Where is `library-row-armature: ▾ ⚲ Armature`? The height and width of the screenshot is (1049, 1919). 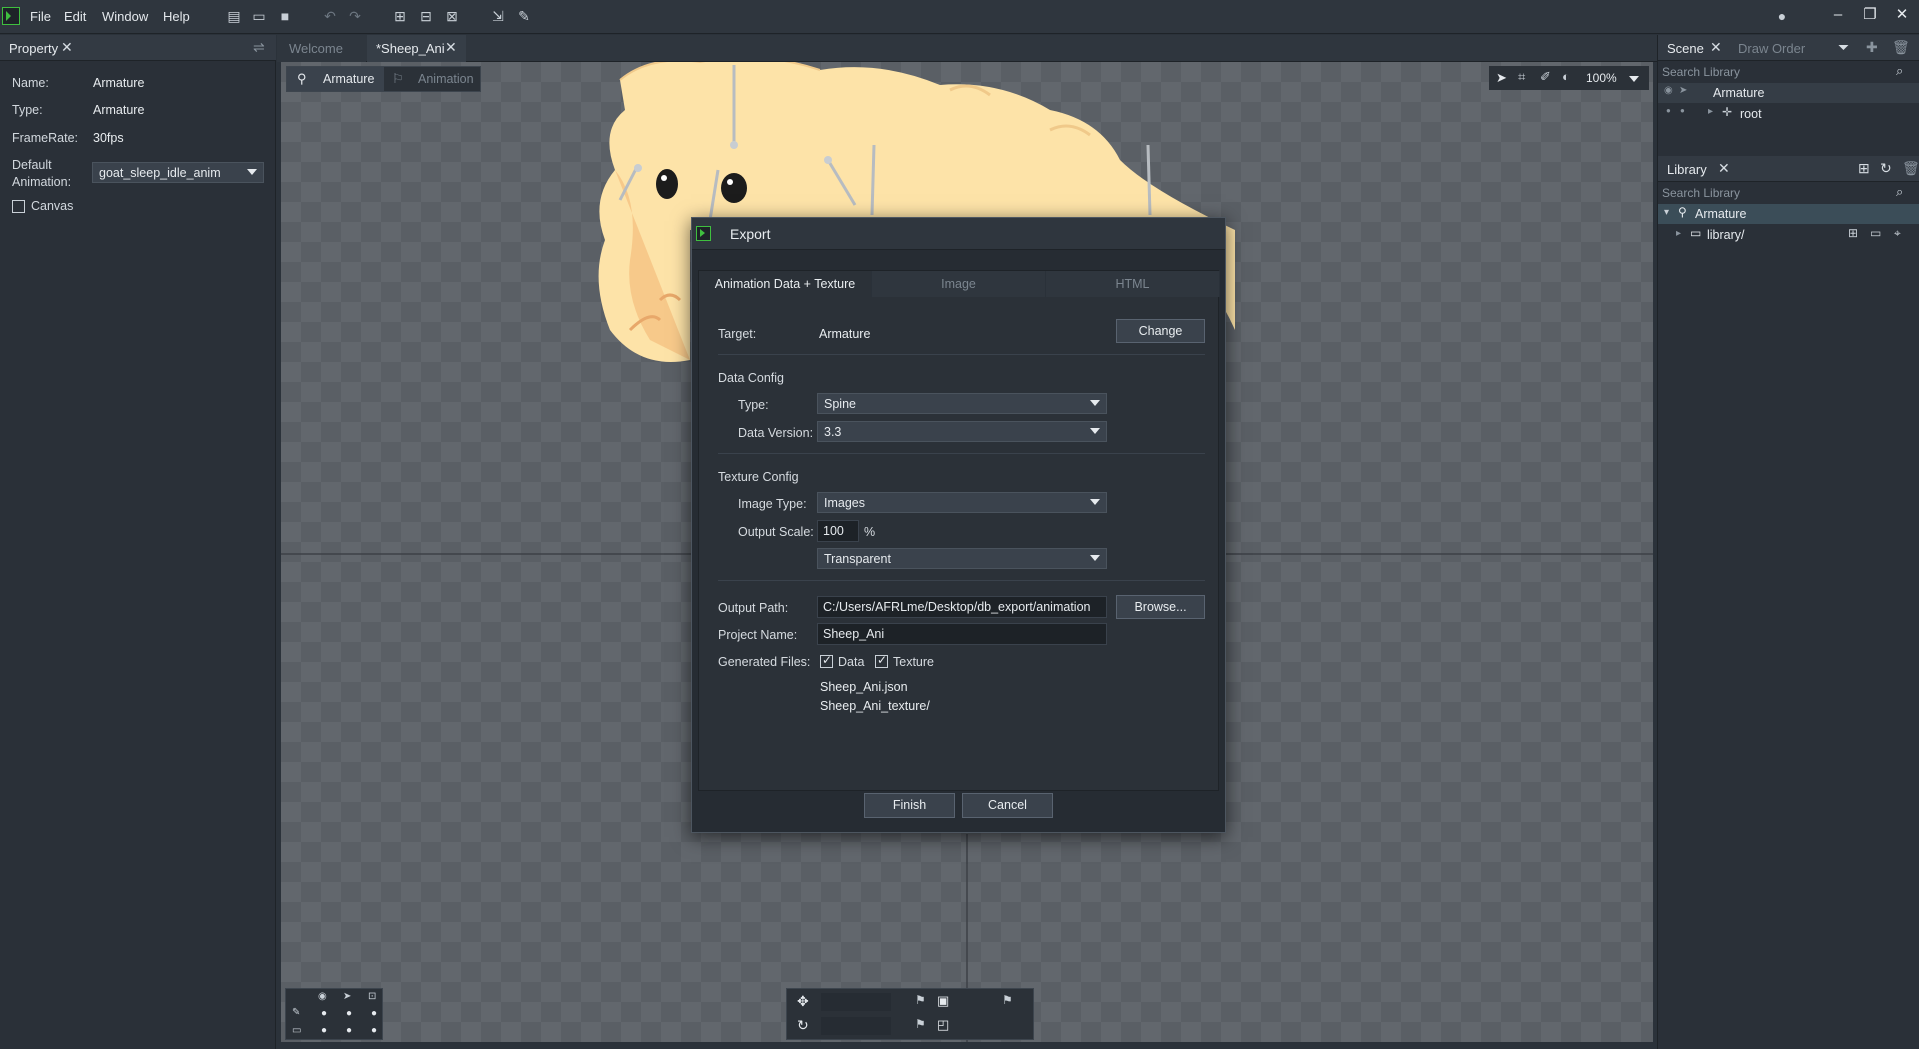 library-row-armature: ▾ ⚲ Armature is located at coordinates (1788, 214).